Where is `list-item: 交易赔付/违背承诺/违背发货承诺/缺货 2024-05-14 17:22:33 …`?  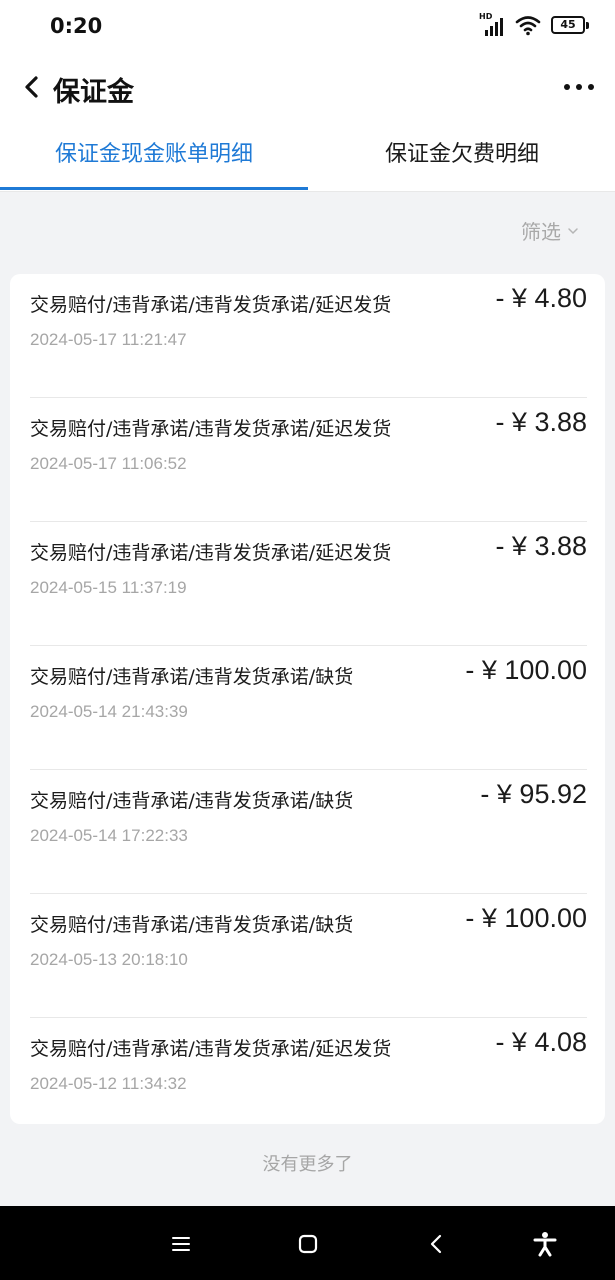
list-item: 交易赔付/违背承诺/违背发货承诺/缺货 2024-05-14 17:22:33 … is located at coordinates (308, 832).